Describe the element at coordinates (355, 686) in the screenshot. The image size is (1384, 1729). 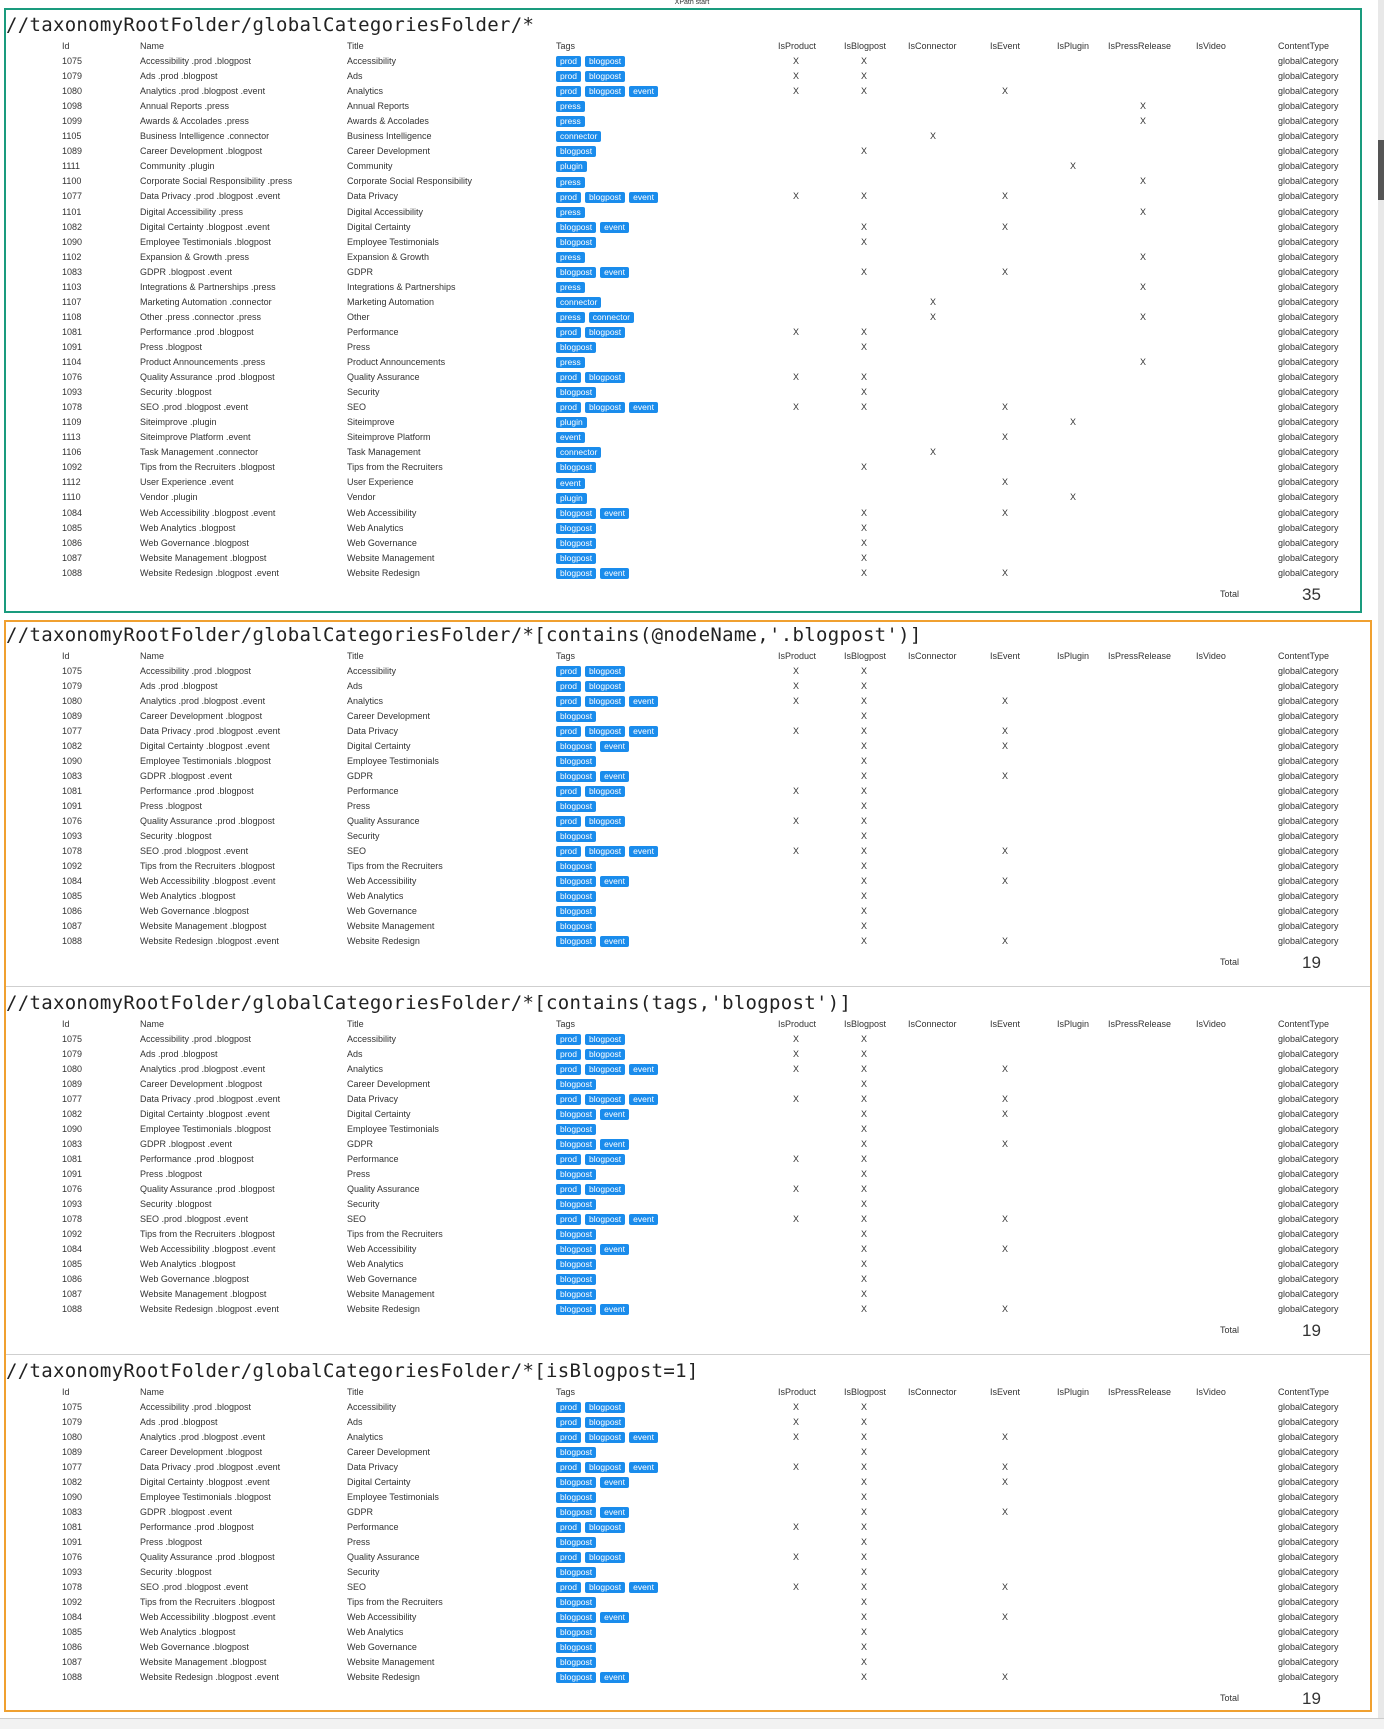
I see `row-title: Ads` at that location.